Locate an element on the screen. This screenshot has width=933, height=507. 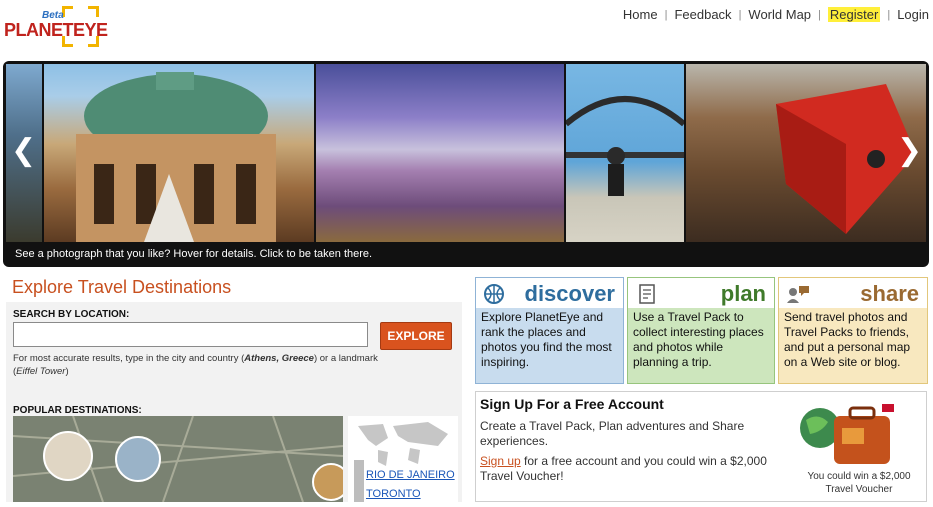
destination-link-toronto: TORONTO is located at coordinates (393, 494).